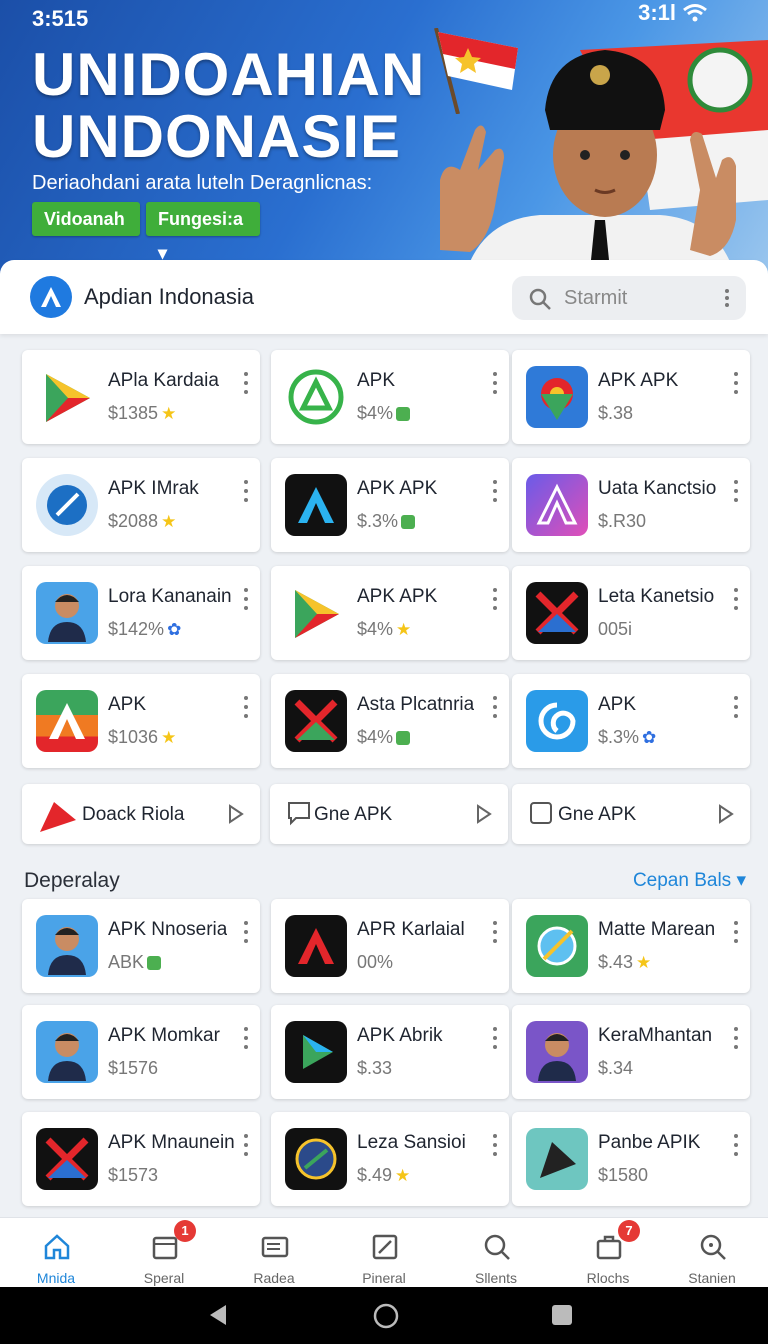  What do you see at coordinates (185, 1231) in the screenshot?
I see `notification-badge: 1` at bounding box center [185, 1231].